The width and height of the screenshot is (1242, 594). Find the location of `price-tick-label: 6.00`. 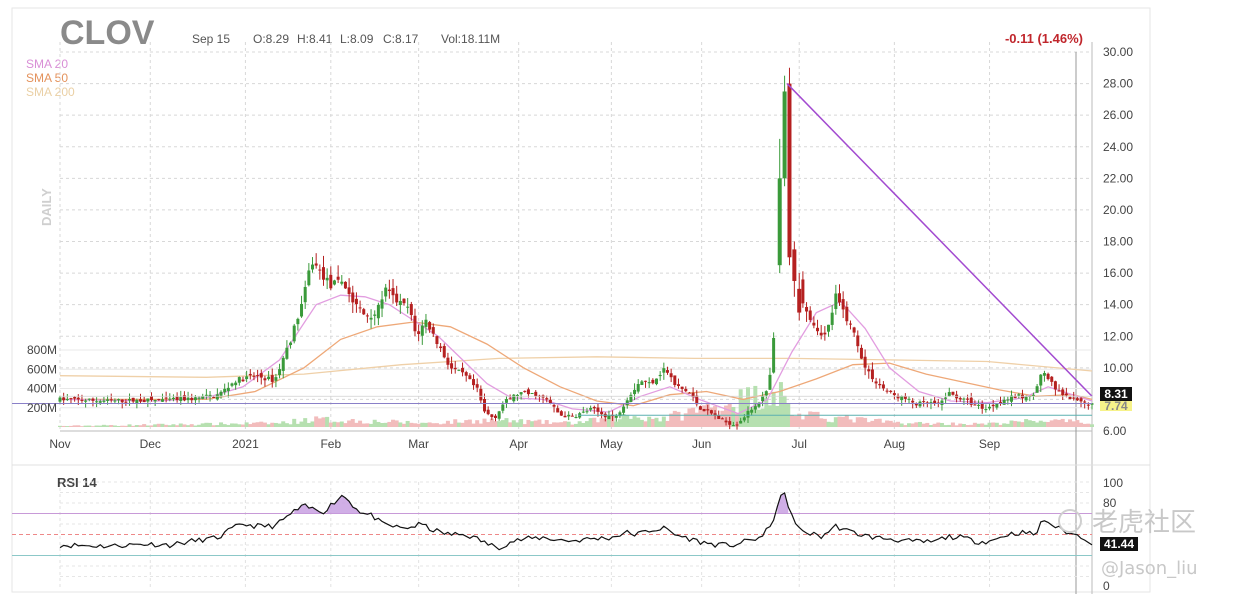

price-tick-label: 6.00 is located at coordinates (1115, 431).